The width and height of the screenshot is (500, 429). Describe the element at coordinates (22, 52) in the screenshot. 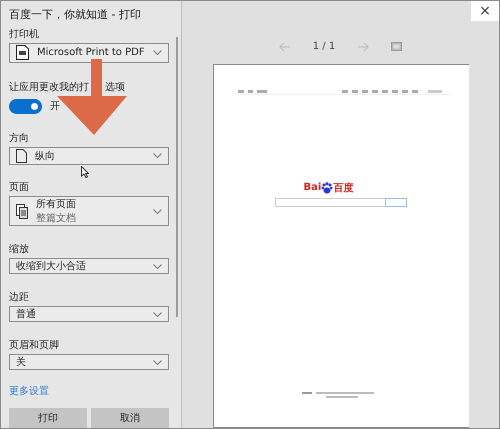

I see `printer-icon` at that location.